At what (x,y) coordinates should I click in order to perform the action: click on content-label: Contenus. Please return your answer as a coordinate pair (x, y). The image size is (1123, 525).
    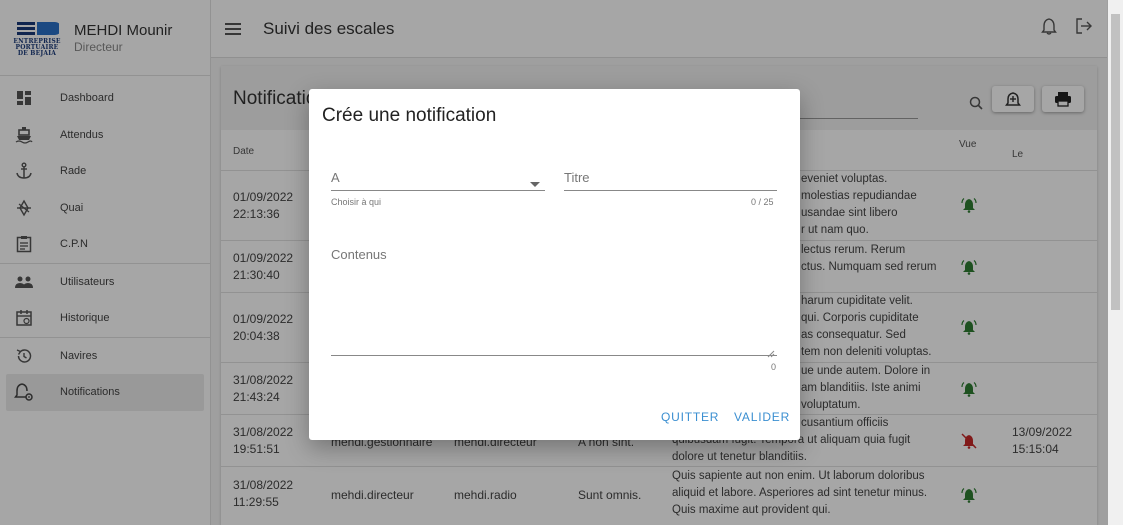
    Looking at the image, I should click on (359, 254).